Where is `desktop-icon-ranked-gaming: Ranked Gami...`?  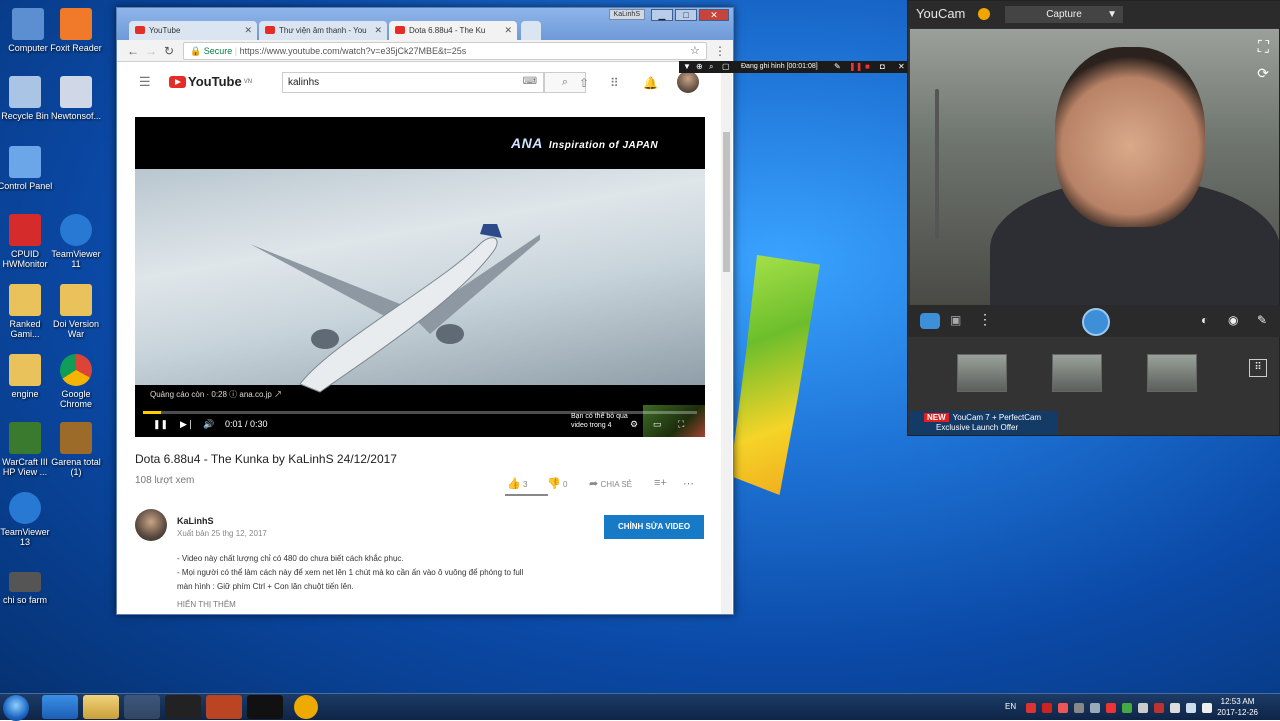
desktop-icon-ranked-gaming: Ranked Gami... is located at coordinates (26, 311).